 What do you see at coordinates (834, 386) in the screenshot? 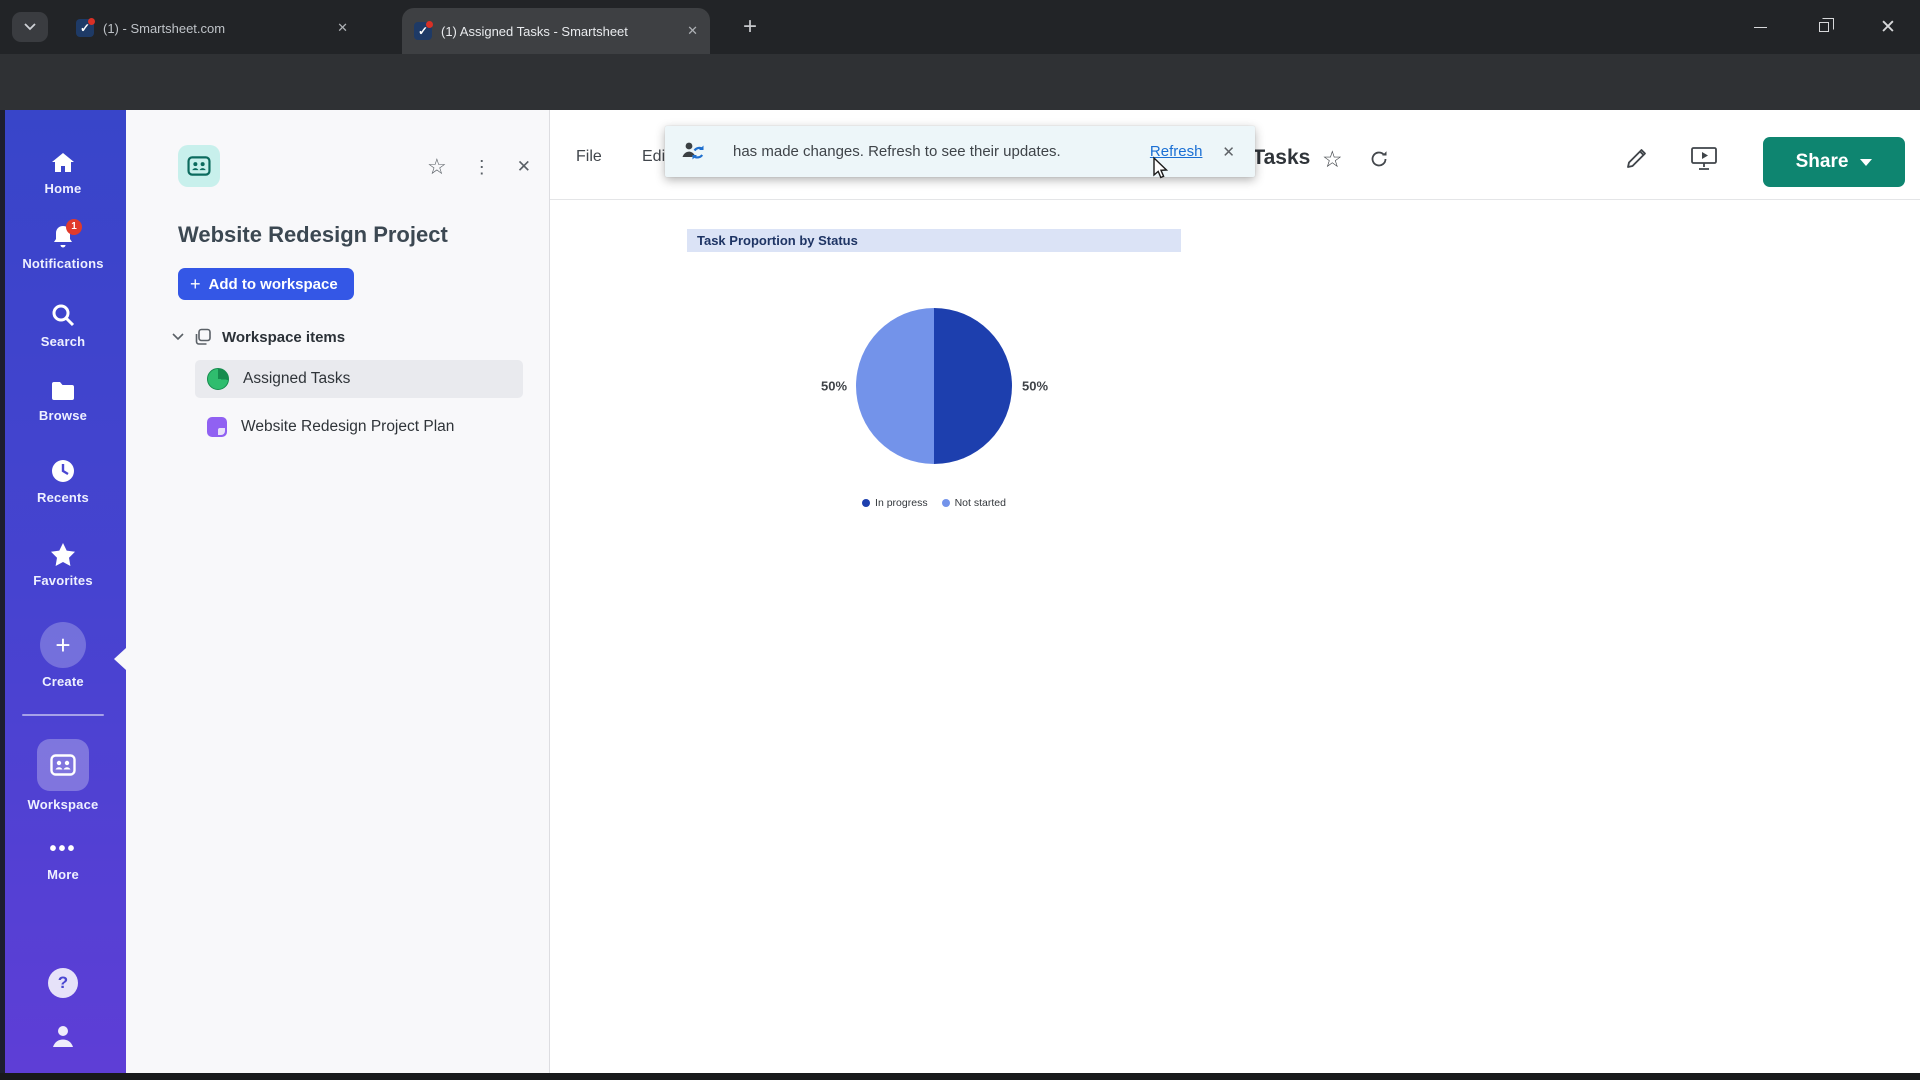
I see `pie-label-left: 50%` at bounding box center [834, 386].